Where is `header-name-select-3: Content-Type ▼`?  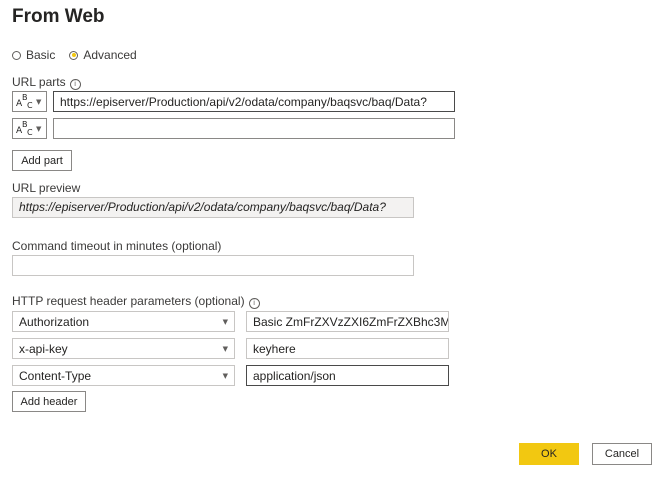
header-name-select-3: Content-Type ▼ is located at coordinates (123, 375).